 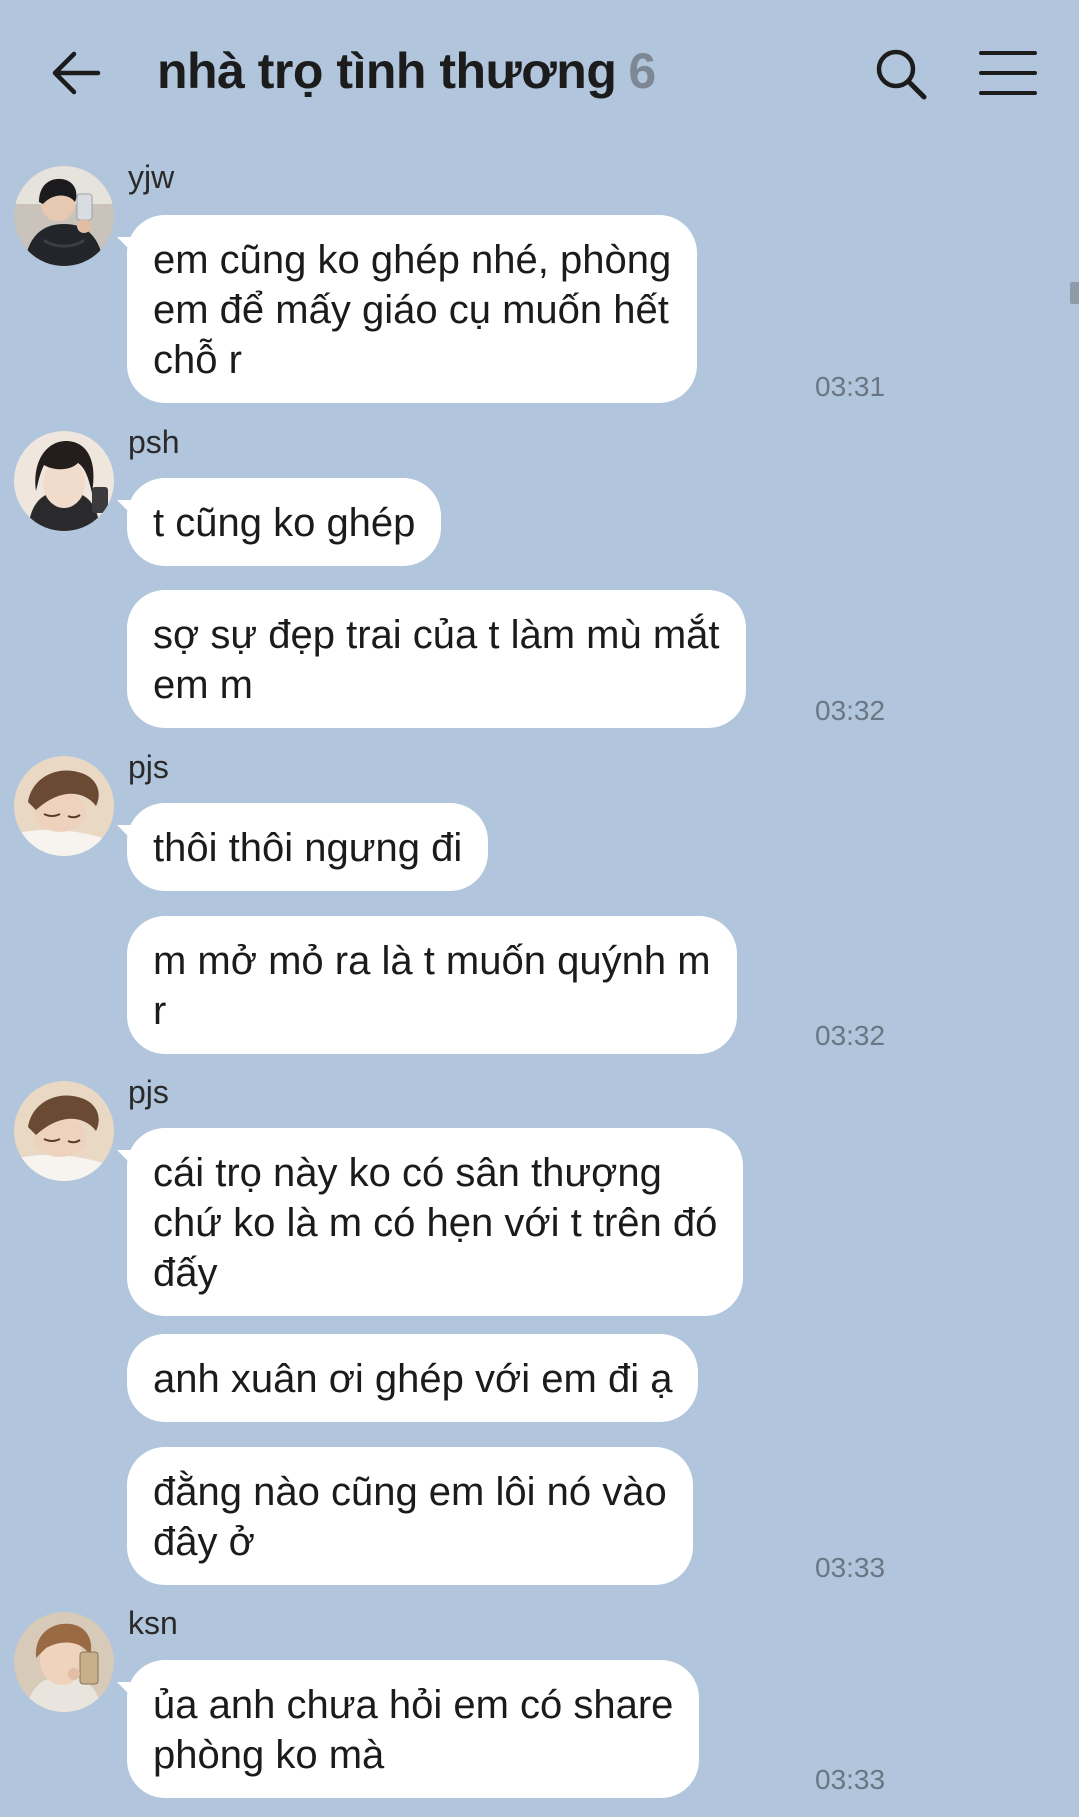 What do you see at coordinates (850, 386) in the screenshot?
I see `message-time: 03:31` at bounding box center [850, 386].